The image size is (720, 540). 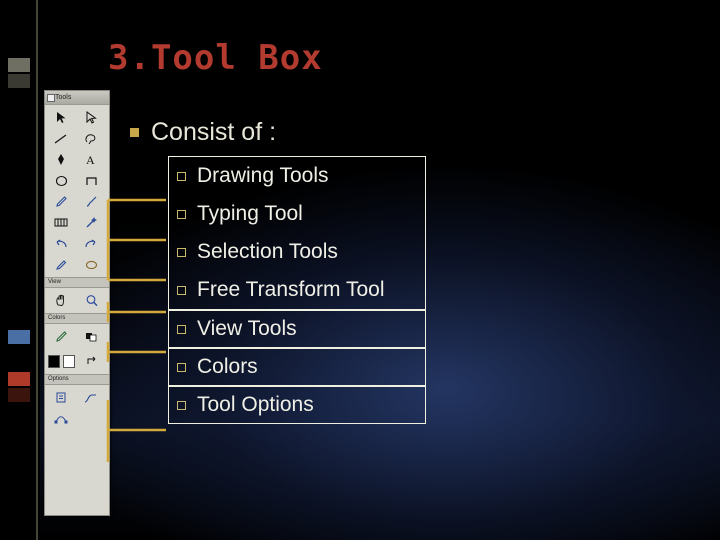 What do you see at coordinates (214, 132) in the screenshot?
I see `consist-label: Consist of :` at bounding box center [214, 132].